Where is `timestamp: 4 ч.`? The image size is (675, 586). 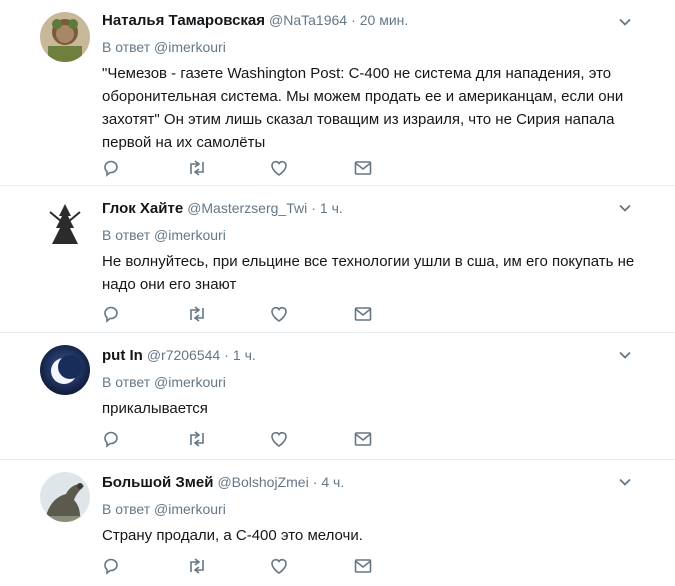
timestamp: 4 ч. is located at coordinates (332, 482).